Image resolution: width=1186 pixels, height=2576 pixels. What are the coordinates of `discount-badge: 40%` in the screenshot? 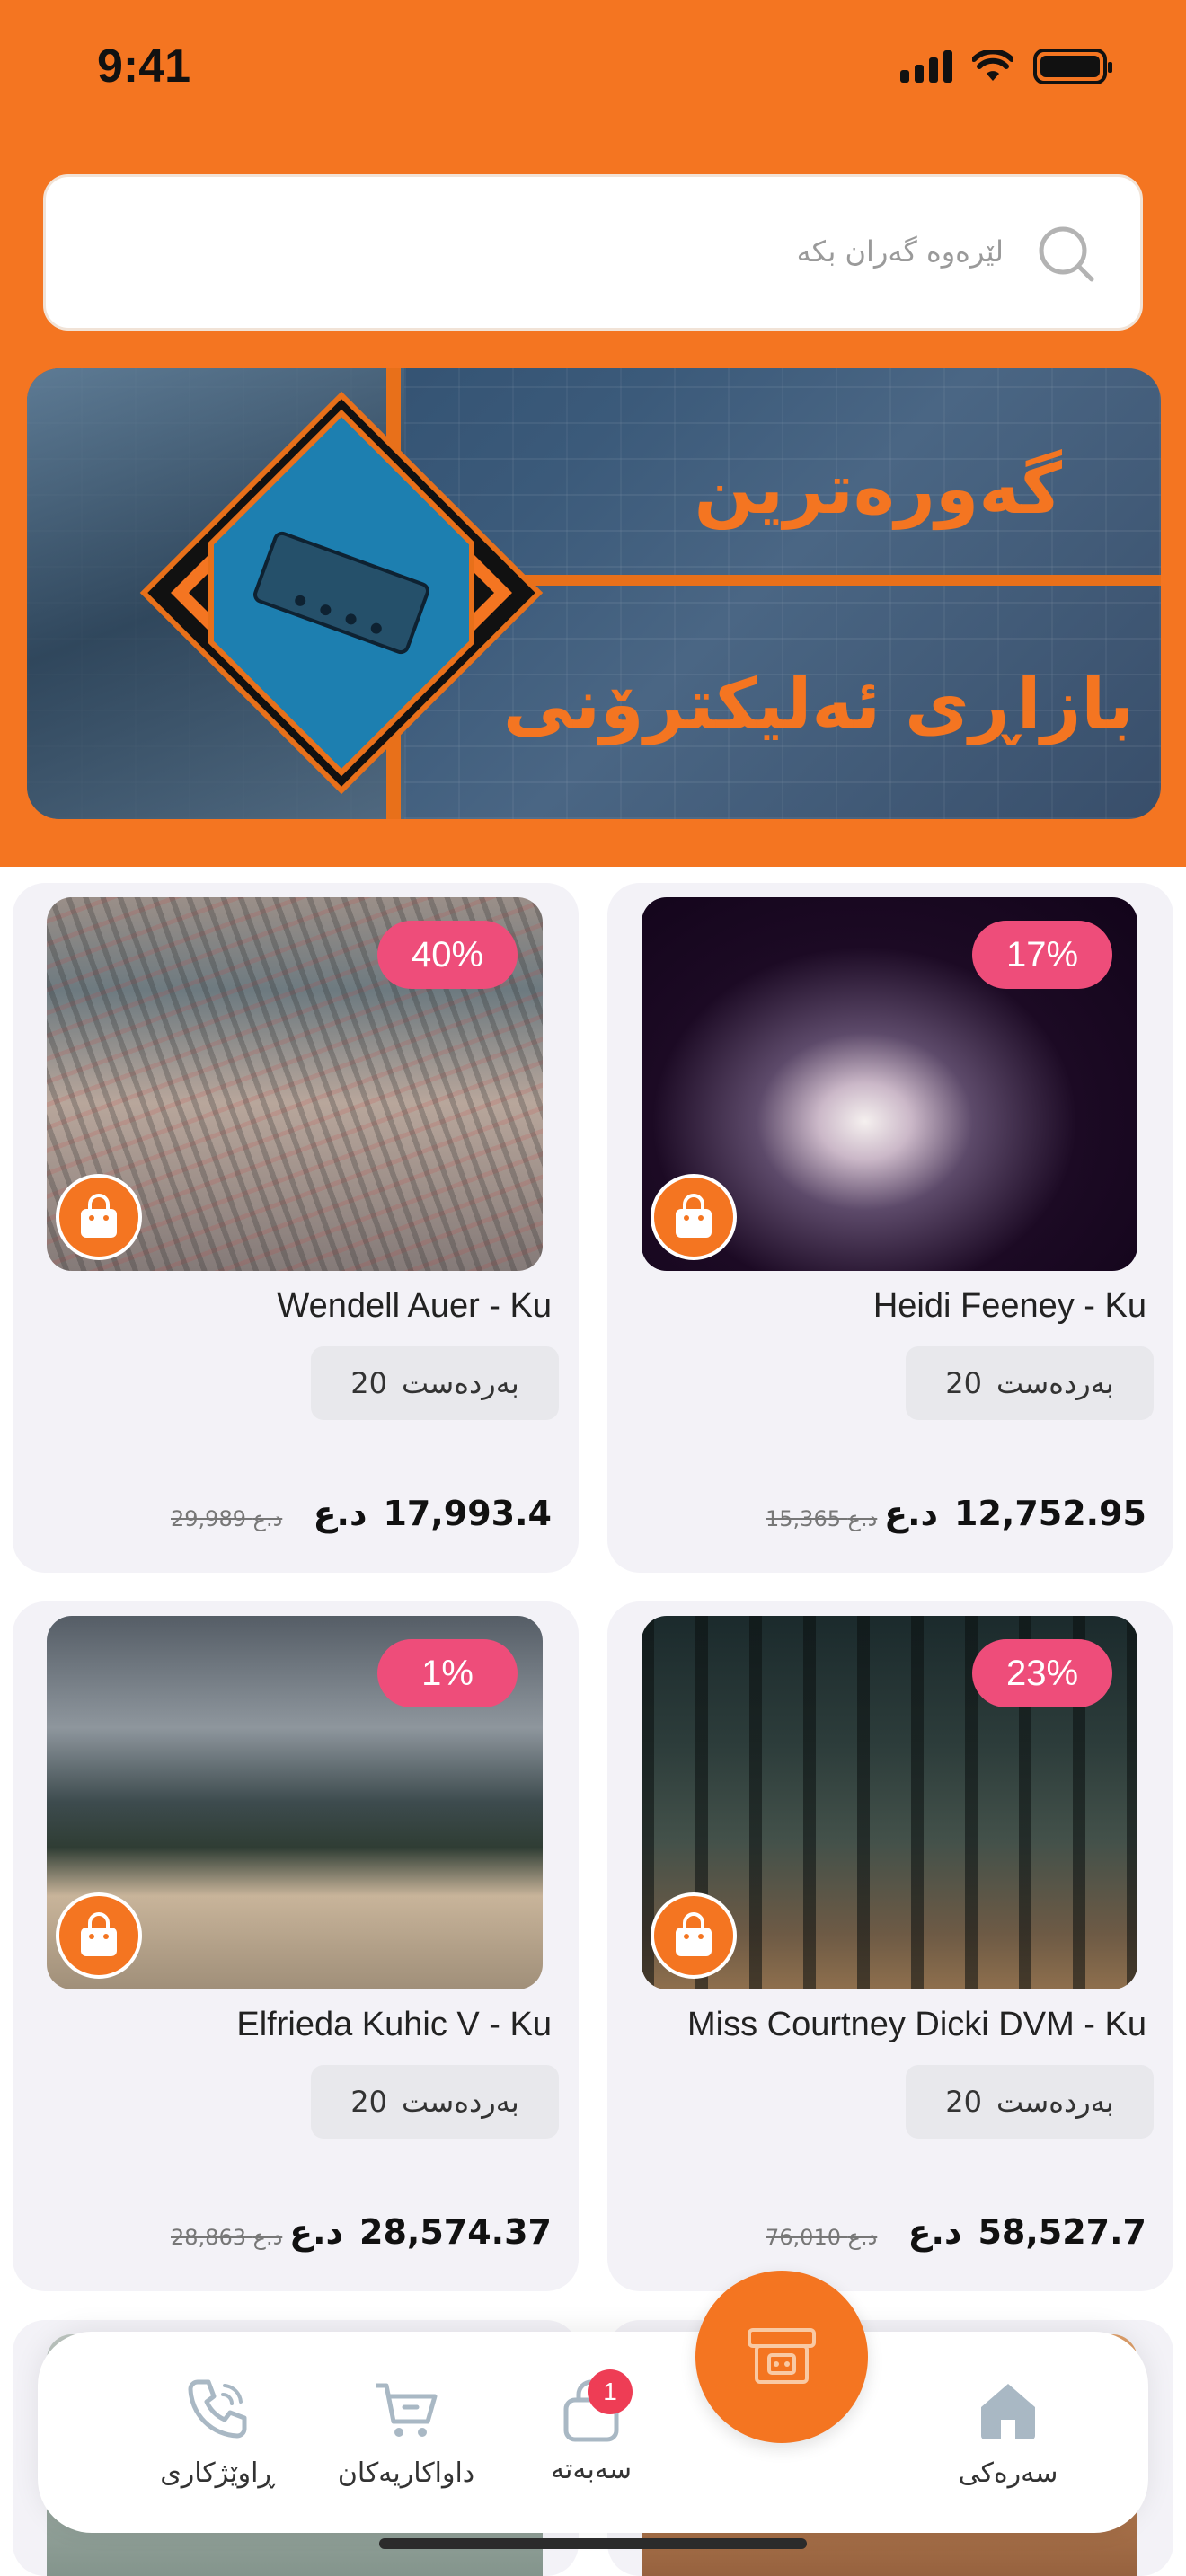 It's located at (447, 955).